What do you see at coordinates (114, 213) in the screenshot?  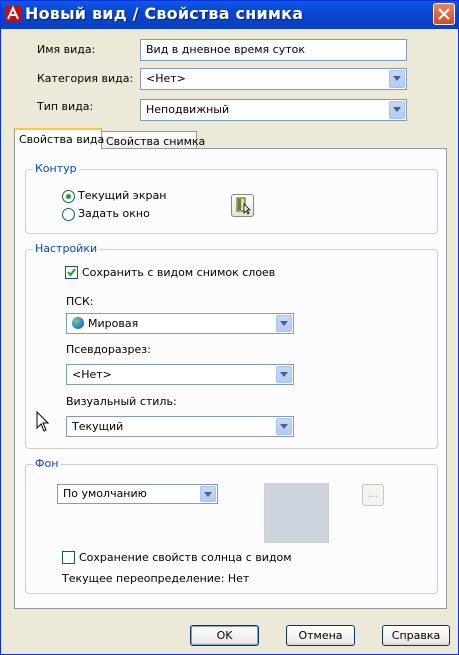 I see `radio-define-window-label: Задать окно` at bounding box center [114, 213].